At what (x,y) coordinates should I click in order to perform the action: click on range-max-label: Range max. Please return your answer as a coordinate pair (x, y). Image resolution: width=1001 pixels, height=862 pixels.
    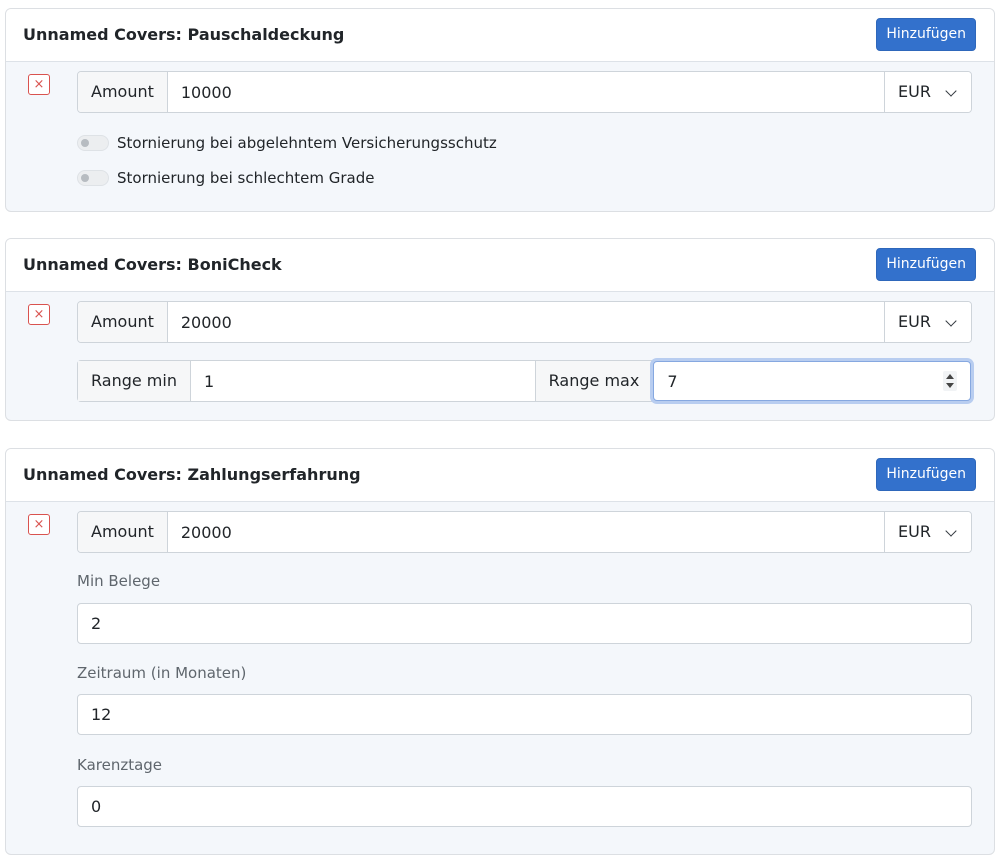
    Looking at the image, I should click on (594, 381).